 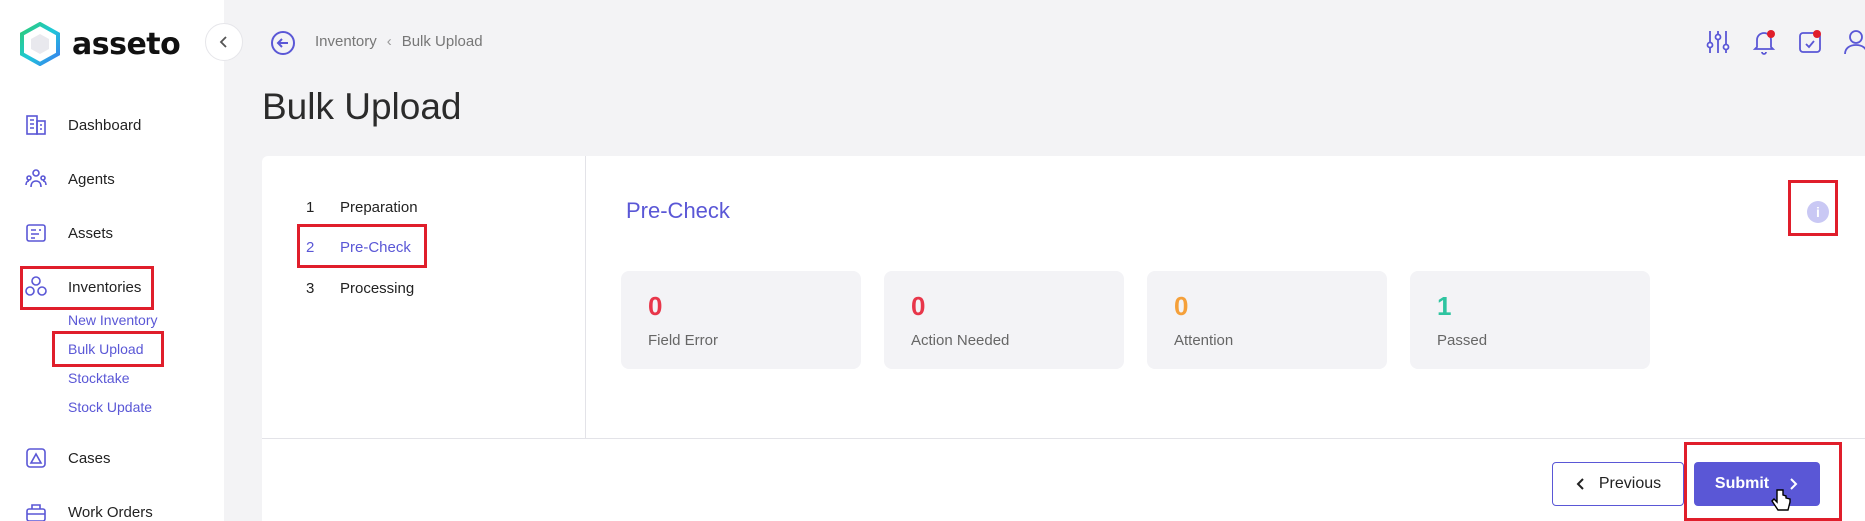 I want to click on page-title: Bulk Upload, so click(x=362, y=106).